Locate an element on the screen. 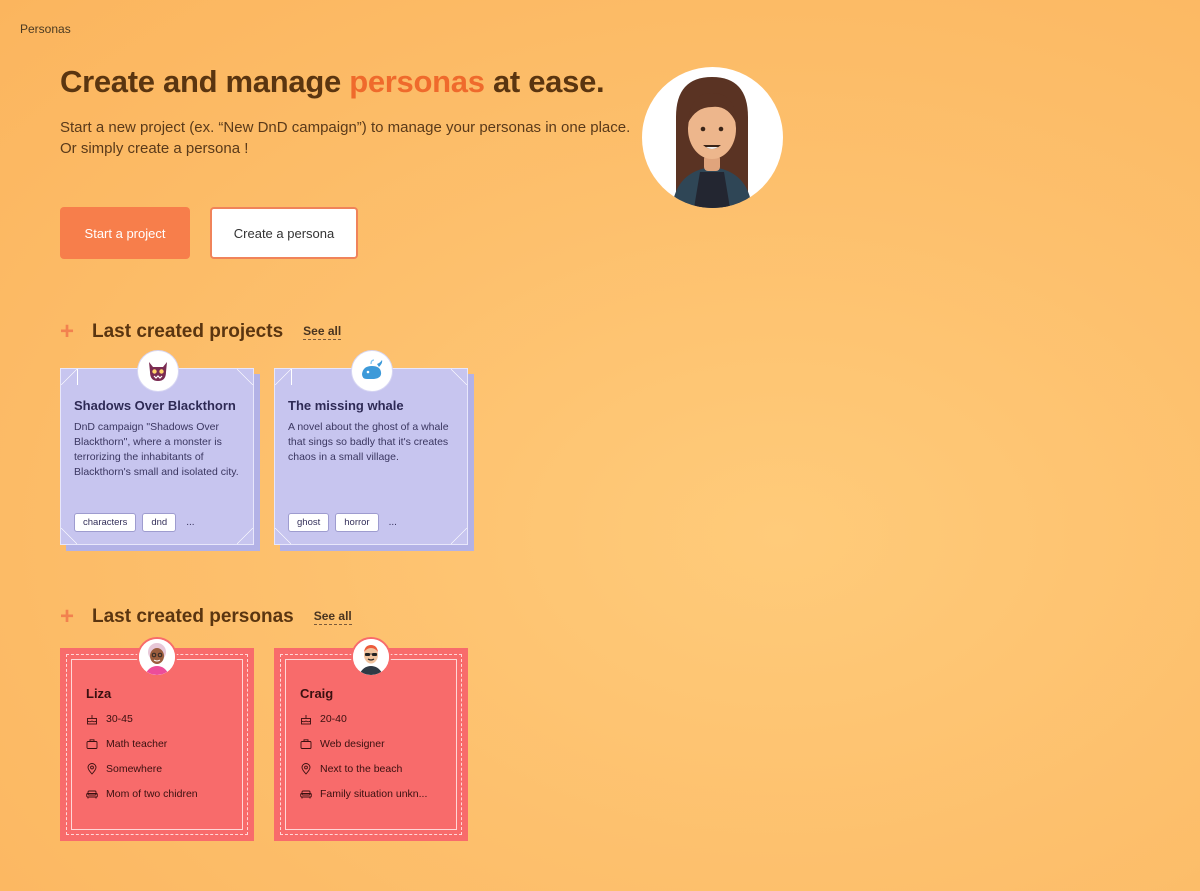 Image resolution: width=1200 pixels, height=891 pixels. start-project-button: Start a project is located at coordinates (125, 233).